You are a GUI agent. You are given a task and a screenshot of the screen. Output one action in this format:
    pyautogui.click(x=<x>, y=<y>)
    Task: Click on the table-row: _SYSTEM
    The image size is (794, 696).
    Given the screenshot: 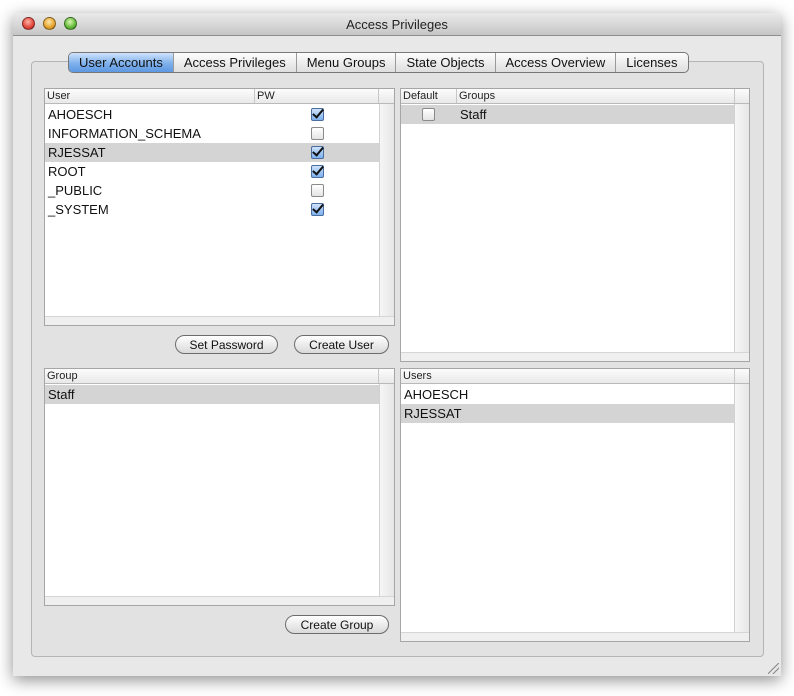 What is the action you would take?
    pyautogui.click(x=212, y=209)
    